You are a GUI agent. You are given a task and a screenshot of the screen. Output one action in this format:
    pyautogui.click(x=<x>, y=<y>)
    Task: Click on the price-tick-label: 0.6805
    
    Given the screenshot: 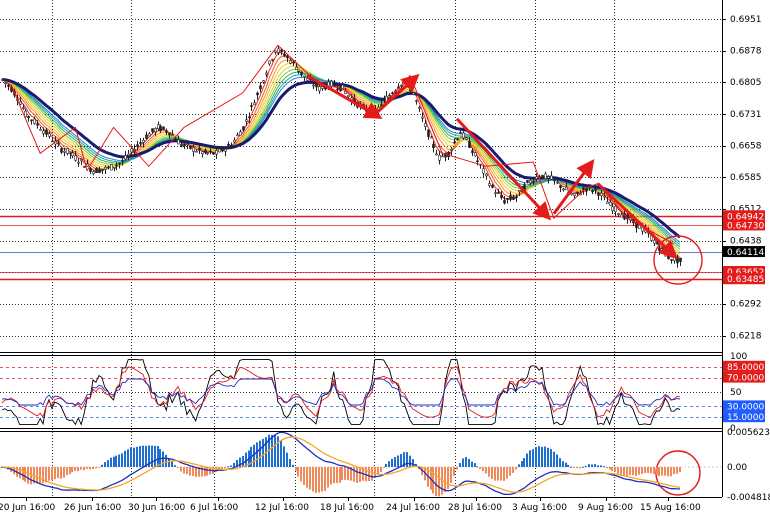 What is the action you would take?
    pyautogui.click(x=746, y=83)
    